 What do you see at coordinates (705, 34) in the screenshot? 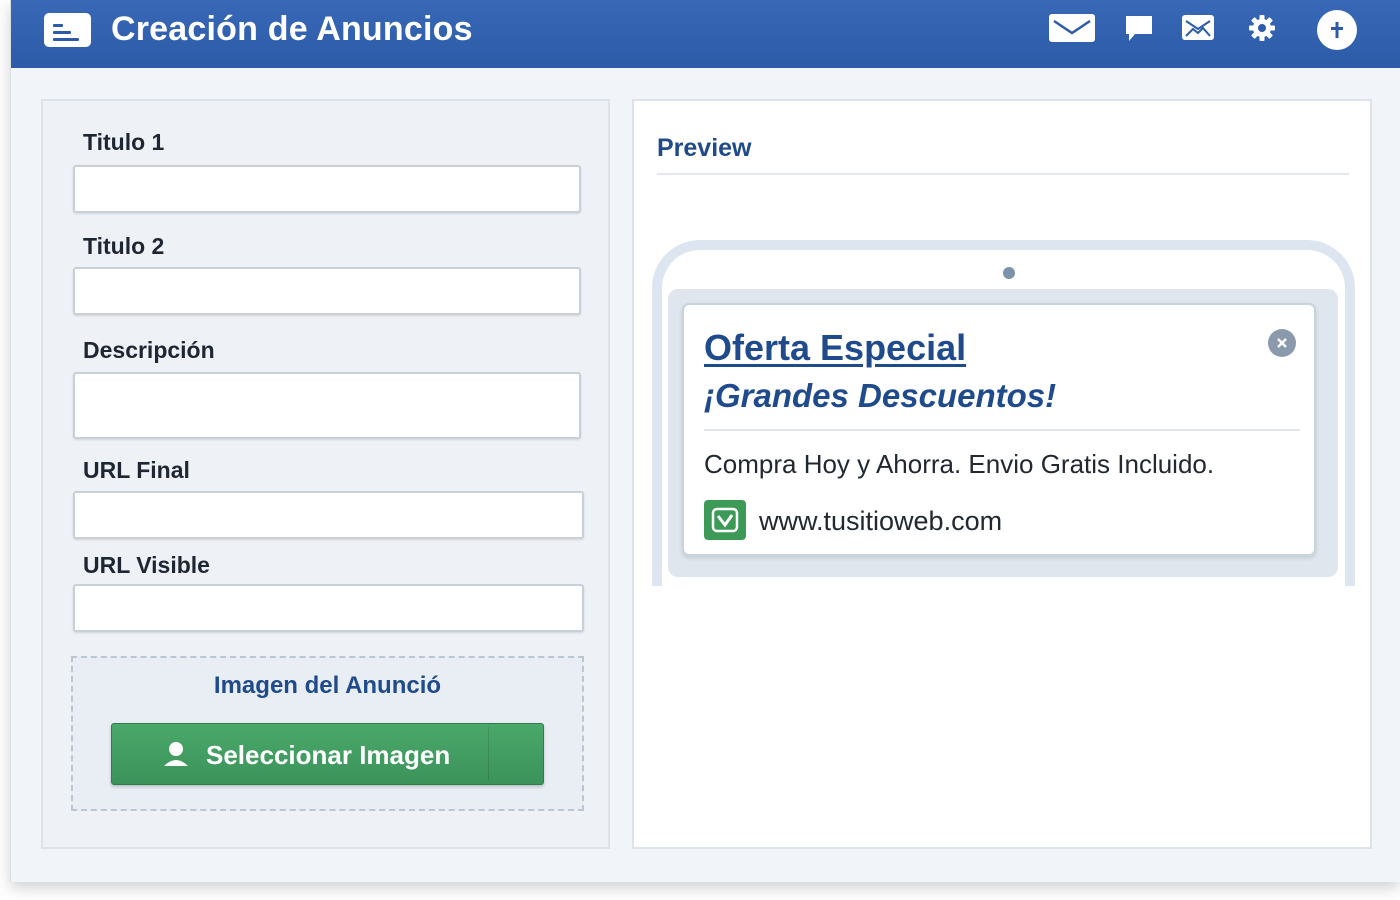
I see `top-bar: Creación de Anuncios` at bounding box center [705, 34].